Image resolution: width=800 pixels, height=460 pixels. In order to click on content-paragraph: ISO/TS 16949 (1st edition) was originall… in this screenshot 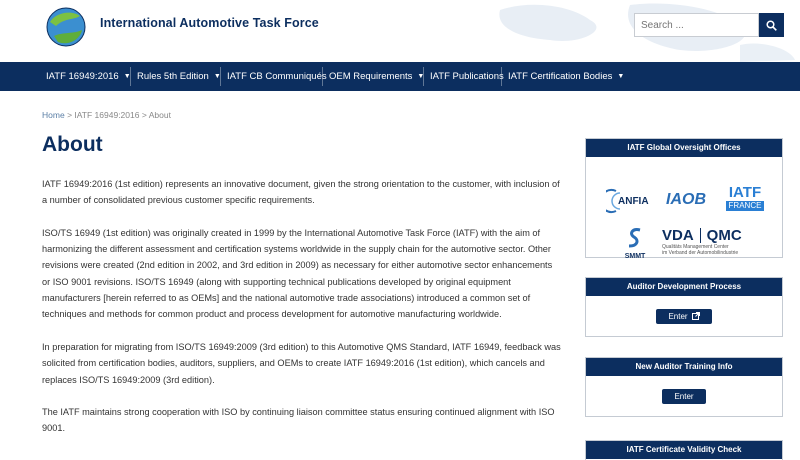, I will do `click(297, 273)`.